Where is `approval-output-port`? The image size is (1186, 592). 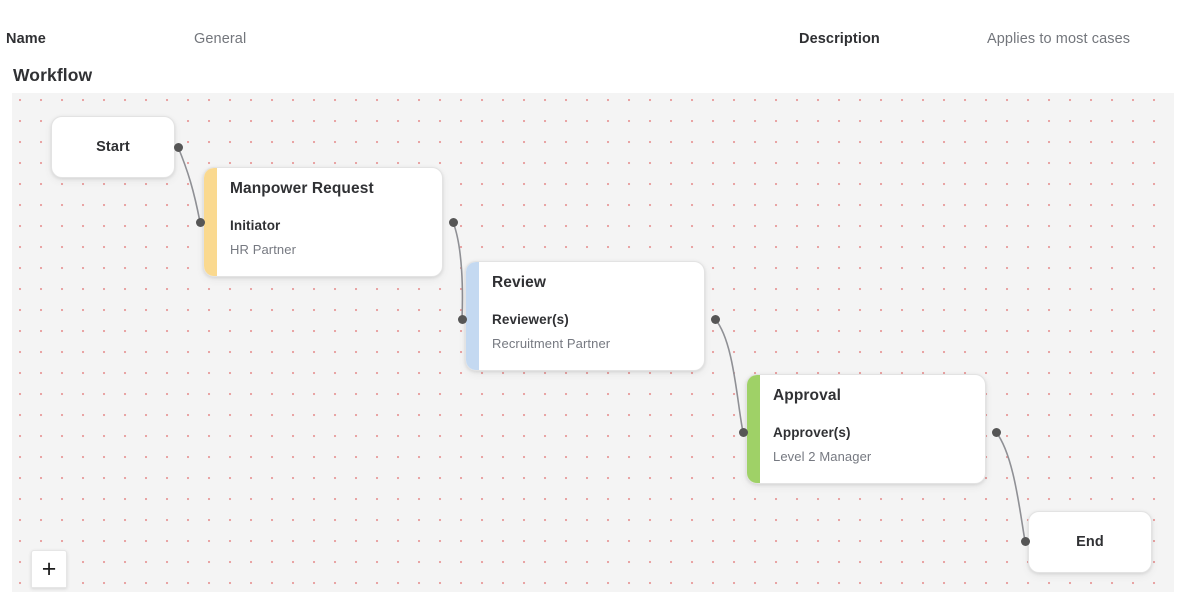
approval-output-port is located at coordinates (996, 432).